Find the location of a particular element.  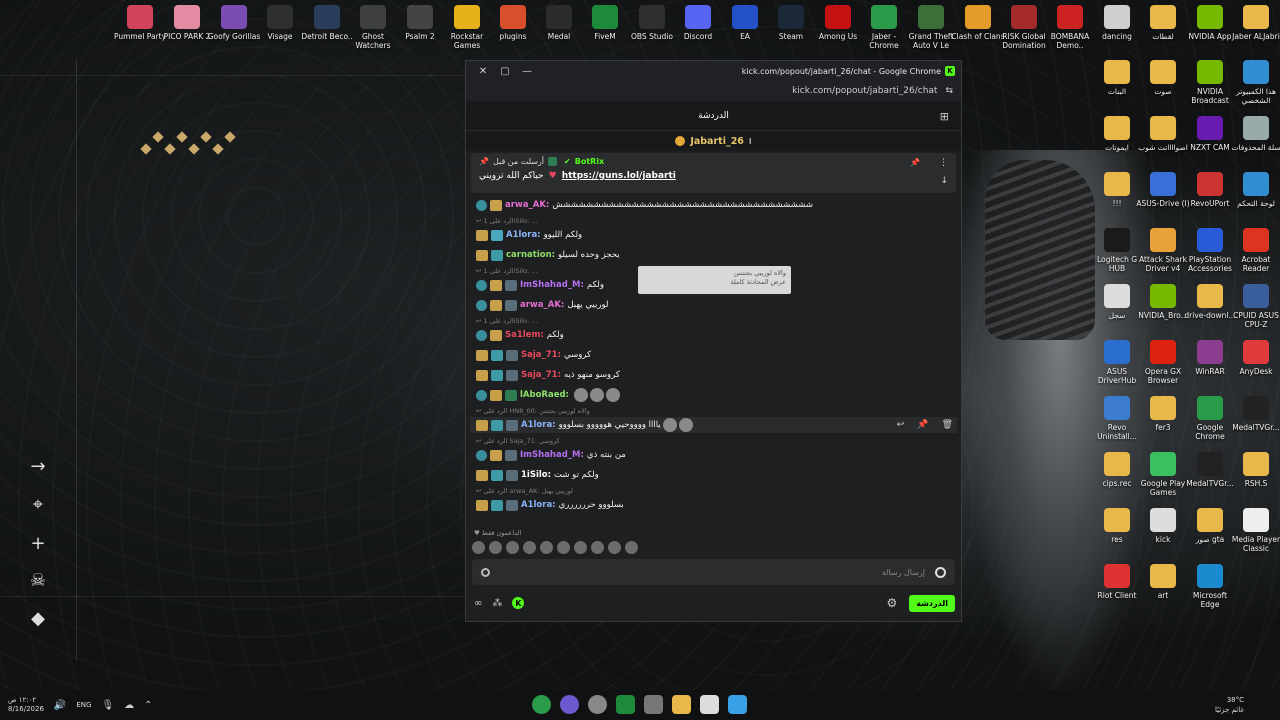

desktop-shortcut: BOMBANA Demo.. is located at coordinates (1070, 27).